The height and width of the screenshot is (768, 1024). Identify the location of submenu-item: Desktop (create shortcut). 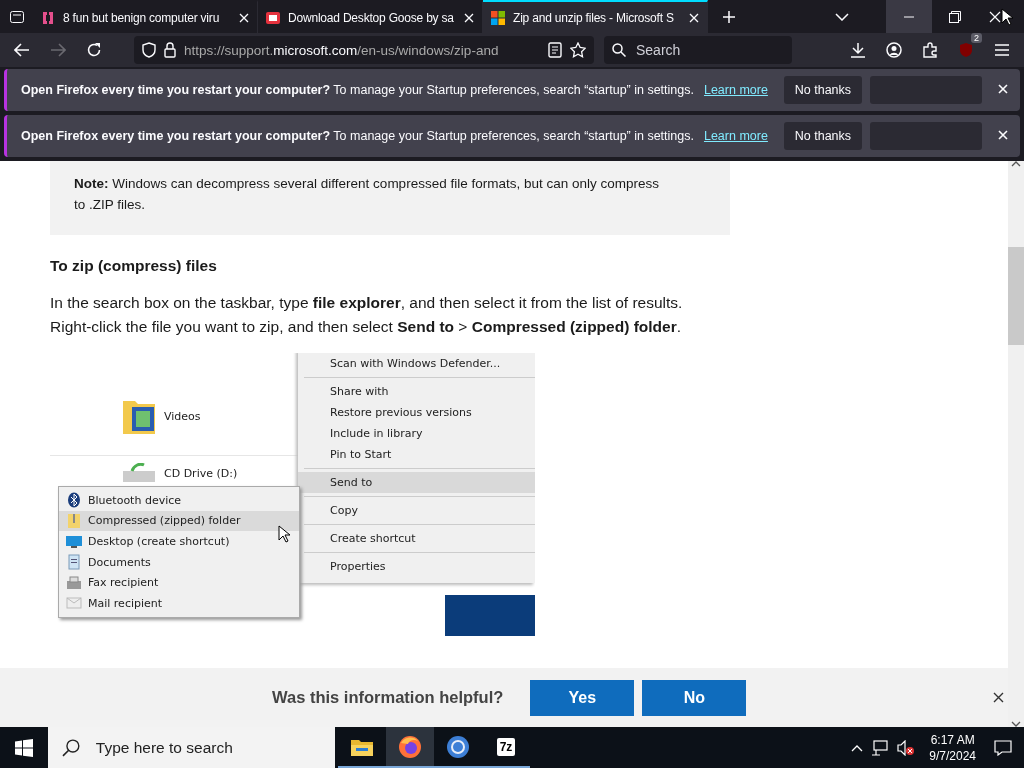
(179, 541).